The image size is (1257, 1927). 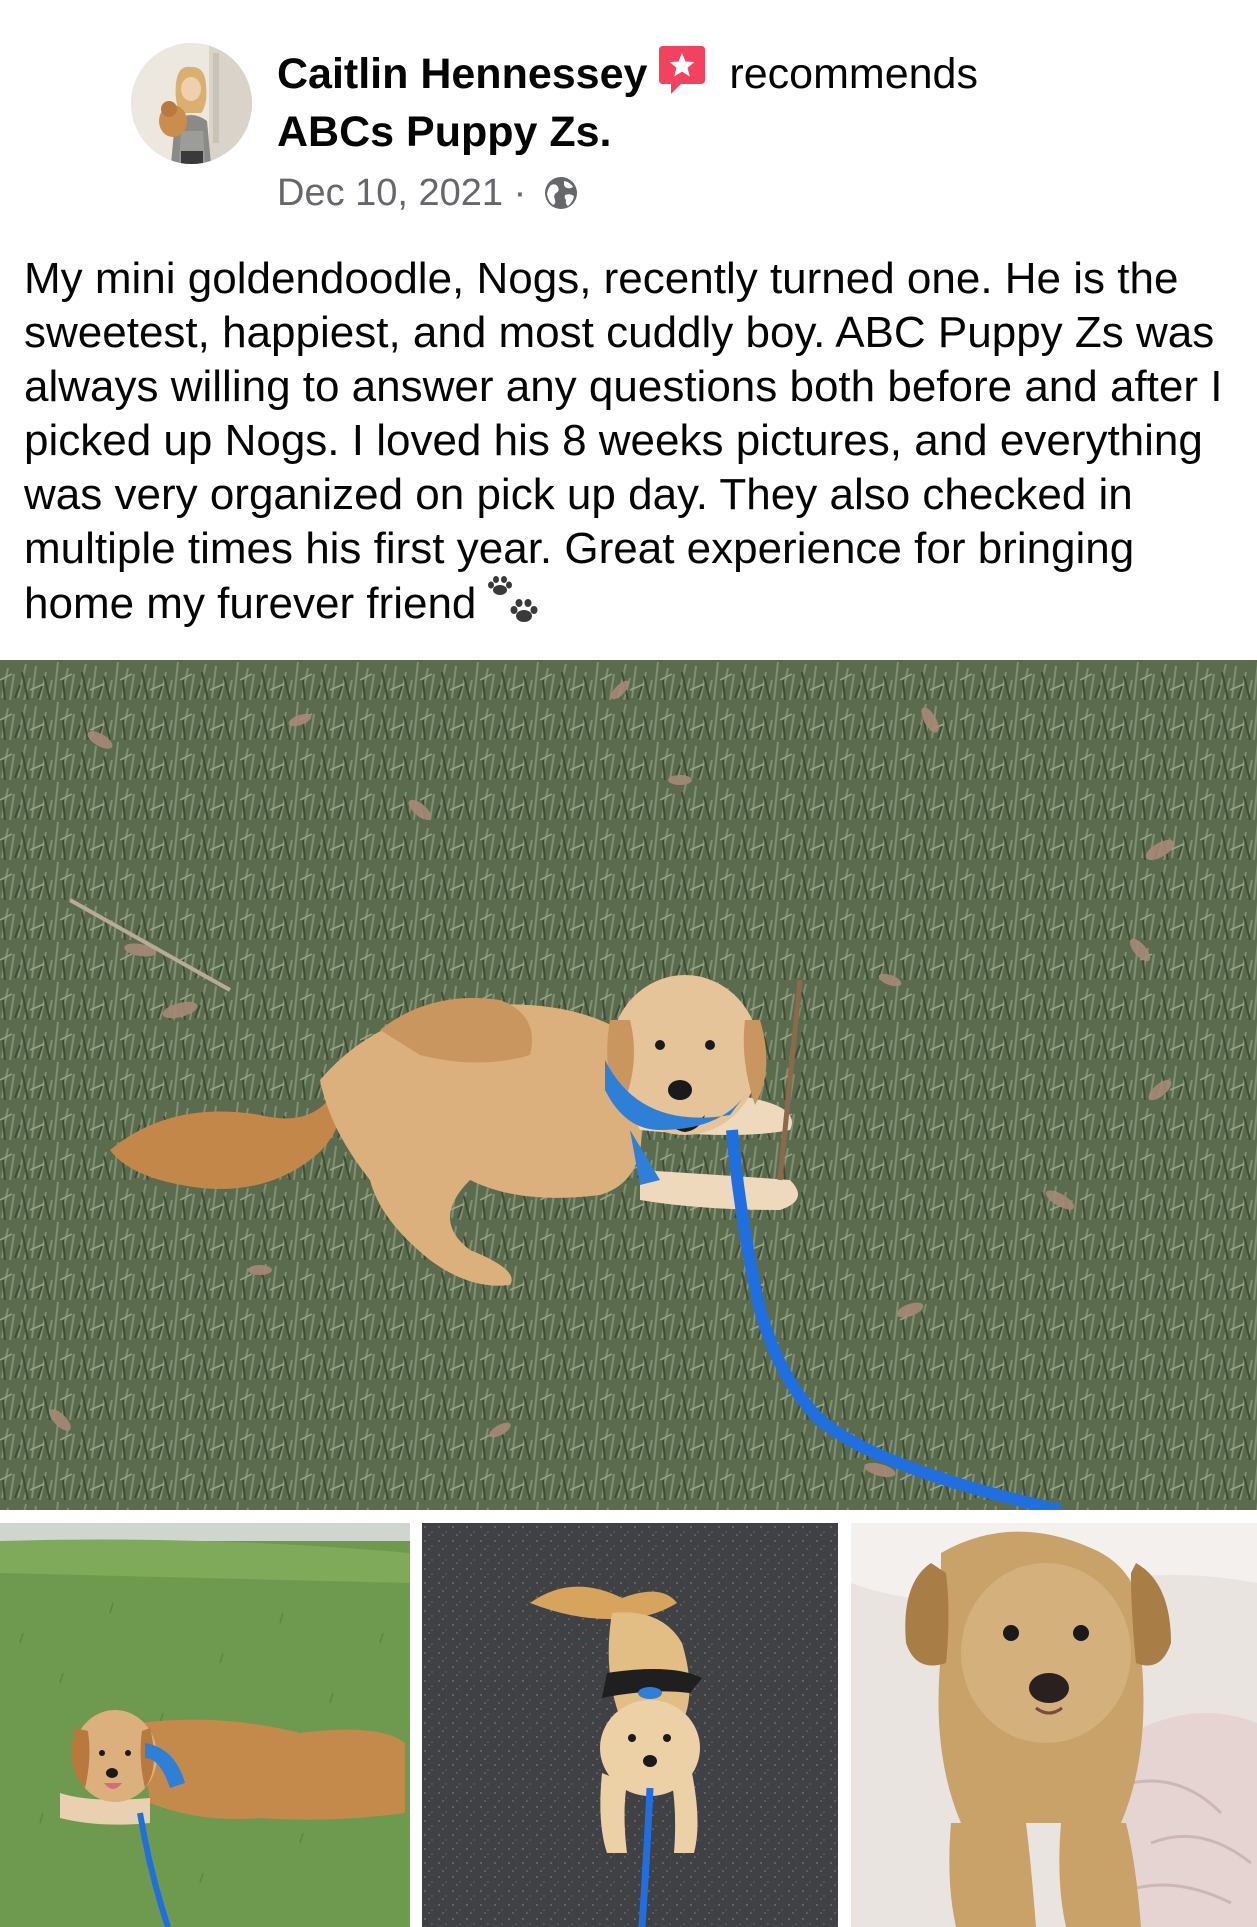 I want to click on recommendation-star-icon, so click(x=682, y=70).